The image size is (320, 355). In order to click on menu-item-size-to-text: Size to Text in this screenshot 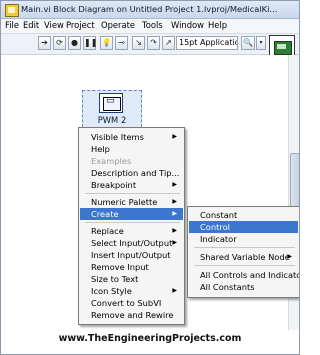, I will do `click(131, 279)`.